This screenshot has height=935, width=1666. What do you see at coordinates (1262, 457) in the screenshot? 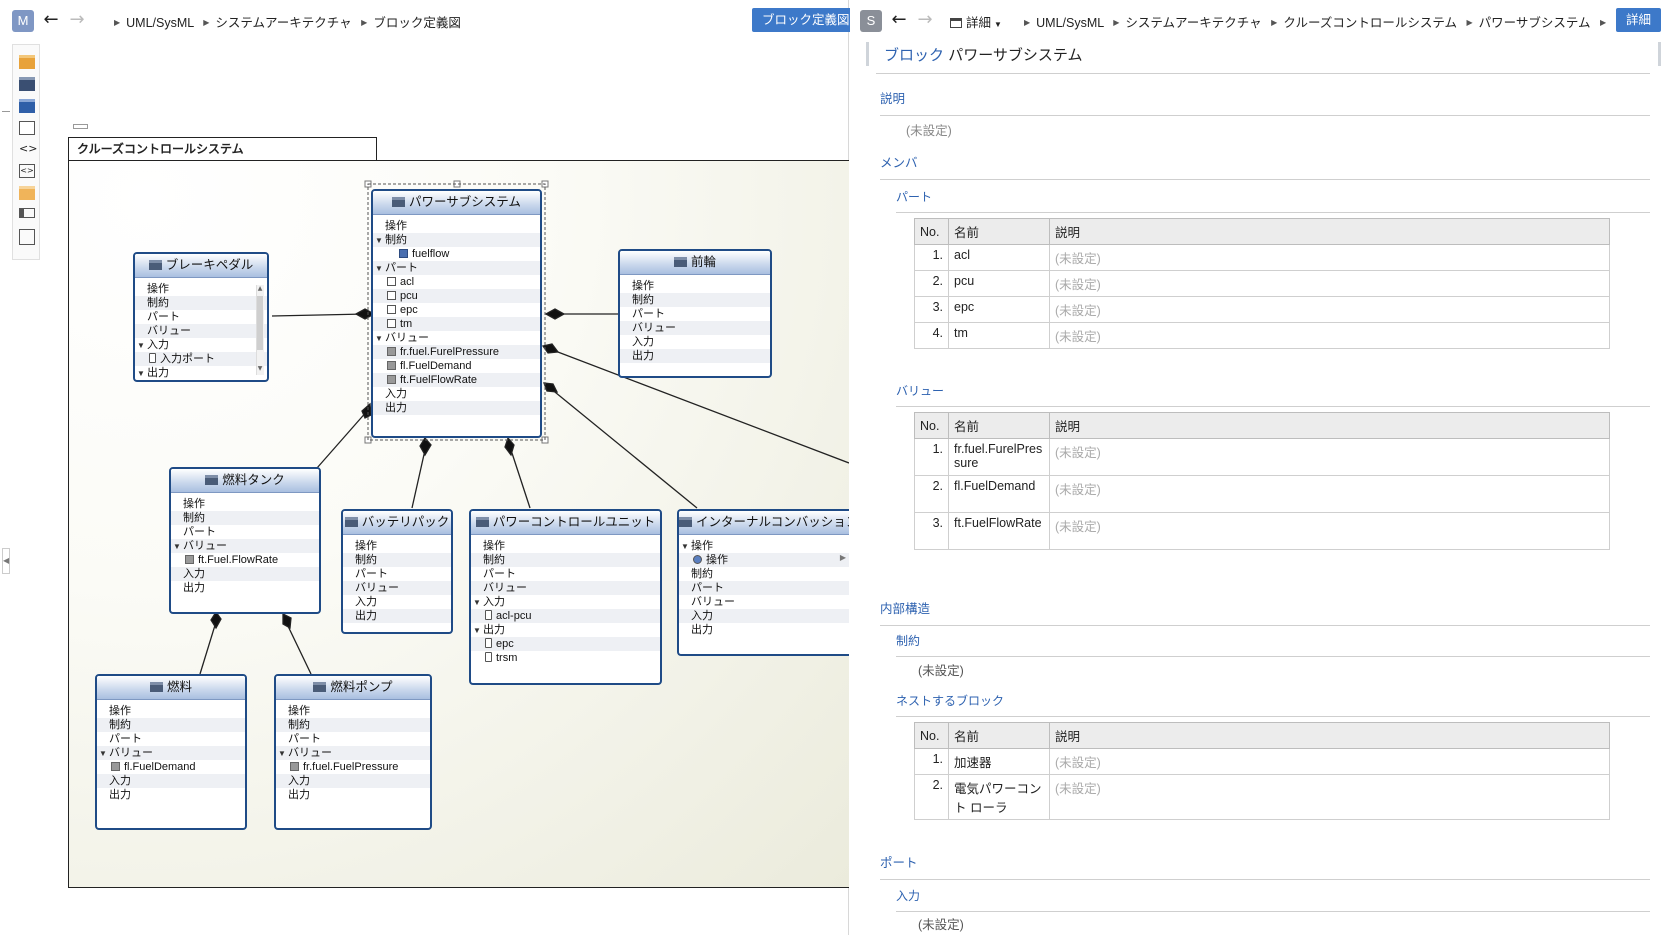
I see `table-row: 1. fr.fuel.FurelPres sure (未設定)` at bounding box center [1262, 457].